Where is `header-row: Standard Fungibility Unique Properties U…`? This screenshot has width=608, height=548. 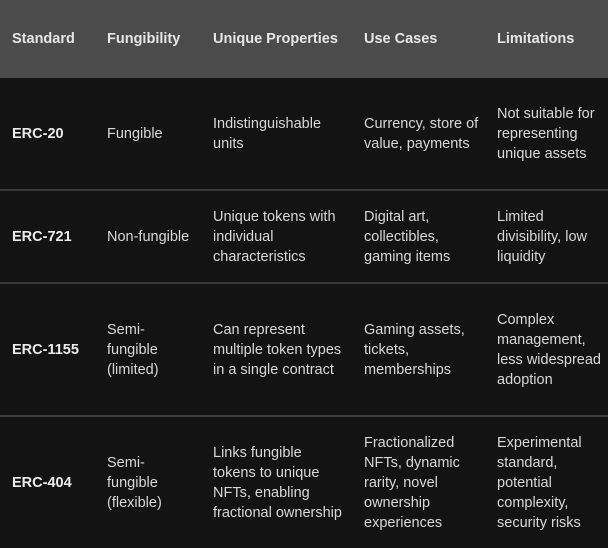 header-row: Standard Fungibility Unique Properties U… is located at coordinates (304, 39).